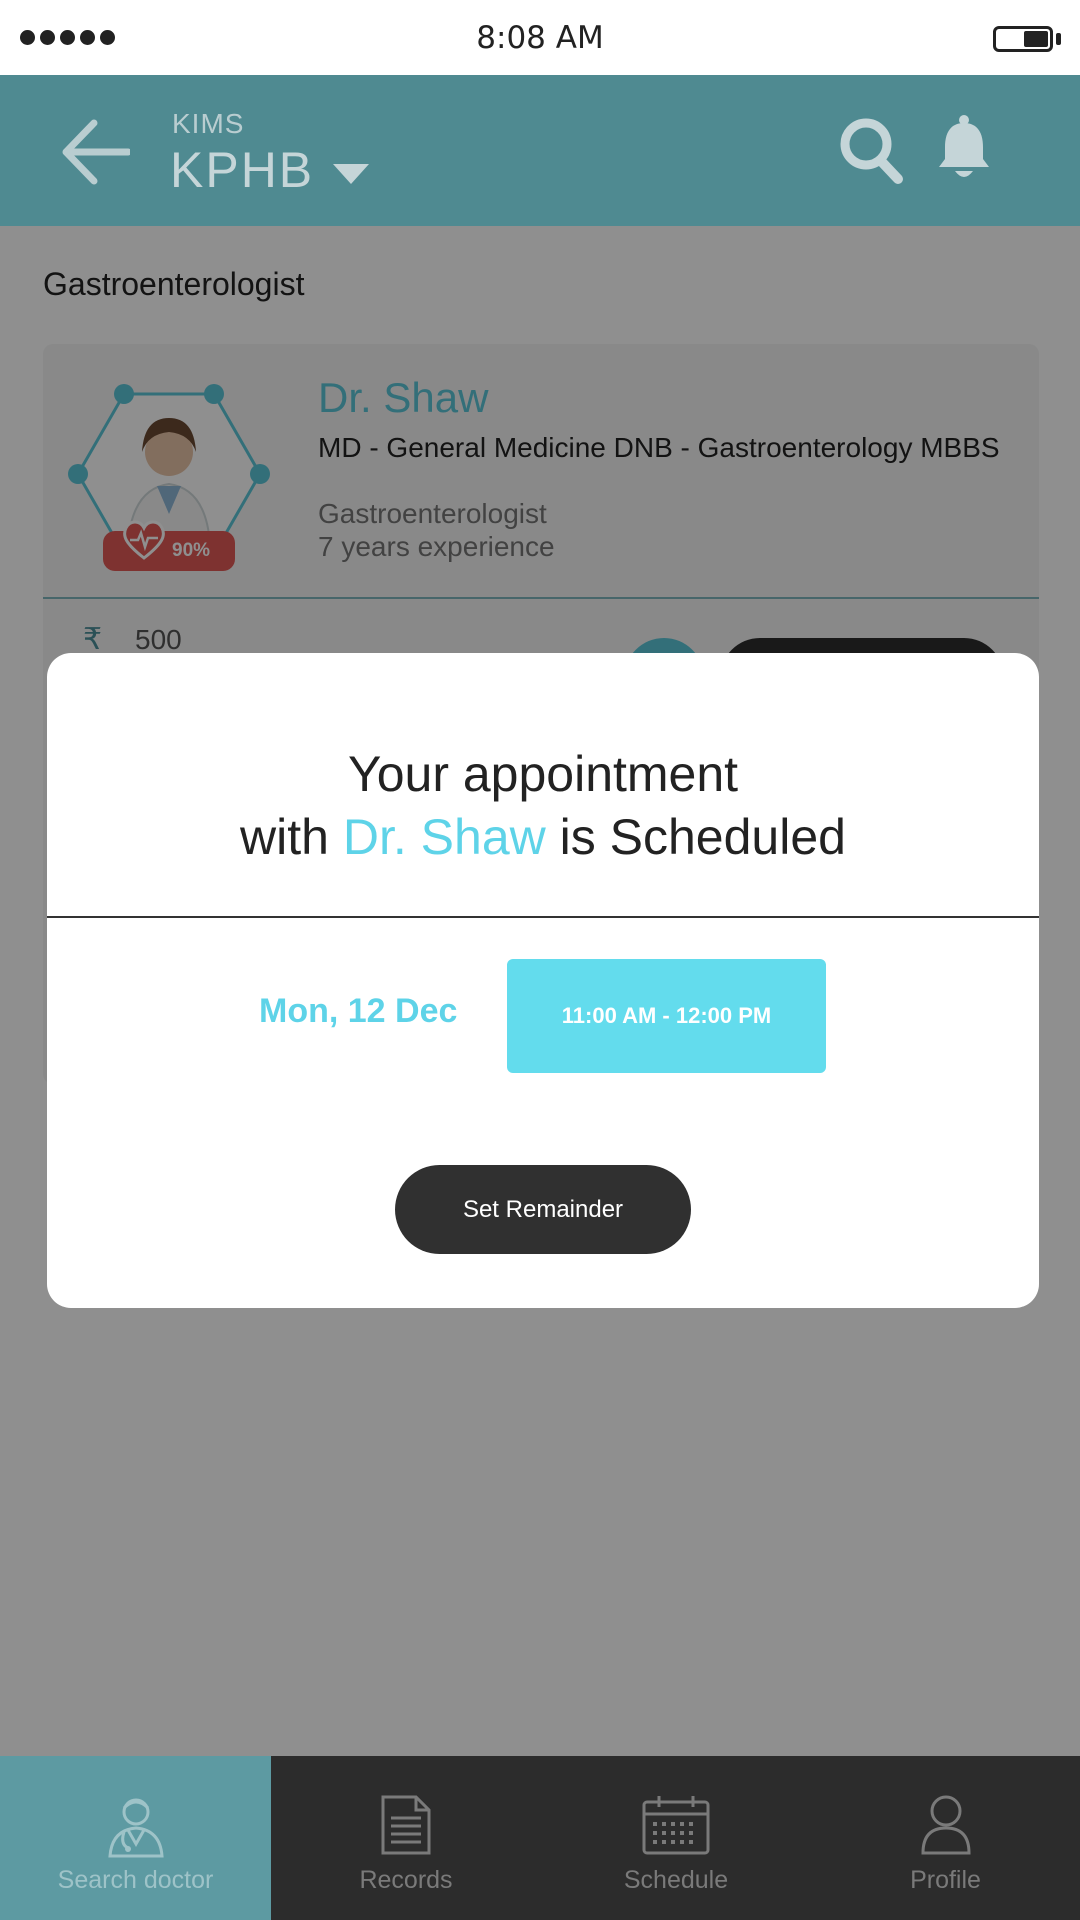 This screenshot has width=1080, height=1920. Describe the element at coordinates (666, 1016) in the screenshot. I see `time-slot-button: 11:00 AM - 12:00 PM` at that location.